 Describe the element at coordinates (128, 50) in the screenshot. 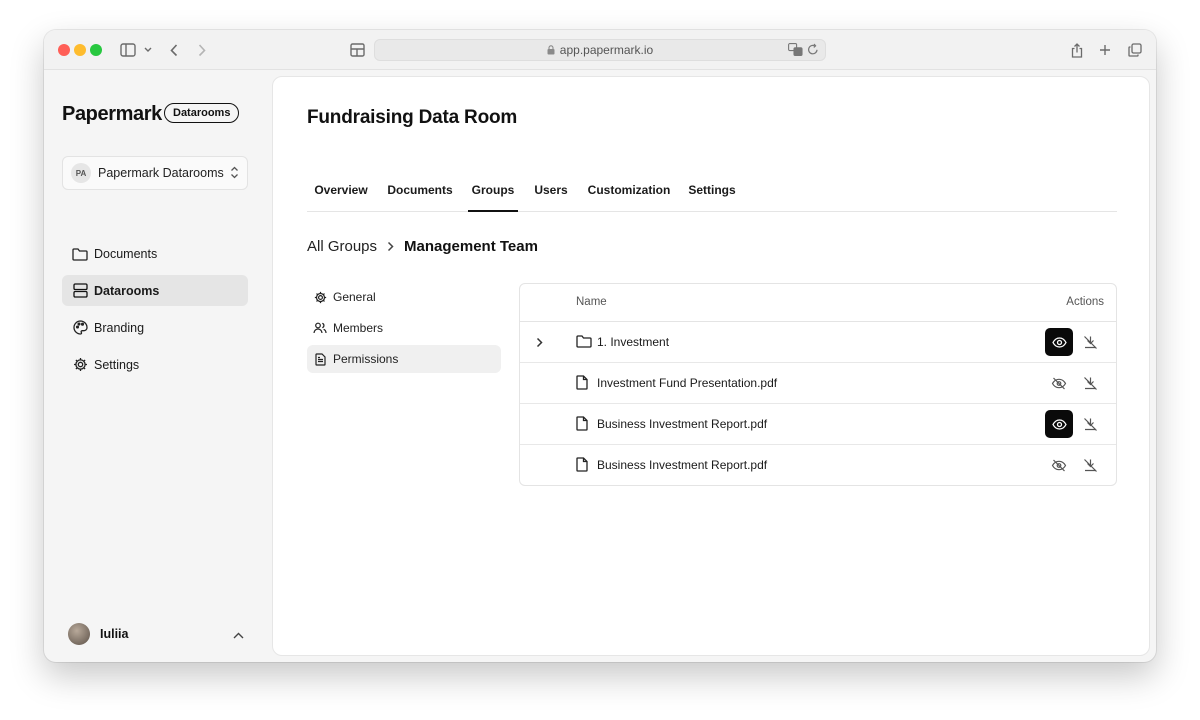

I see `sidebar-toggle-icon` at that location.